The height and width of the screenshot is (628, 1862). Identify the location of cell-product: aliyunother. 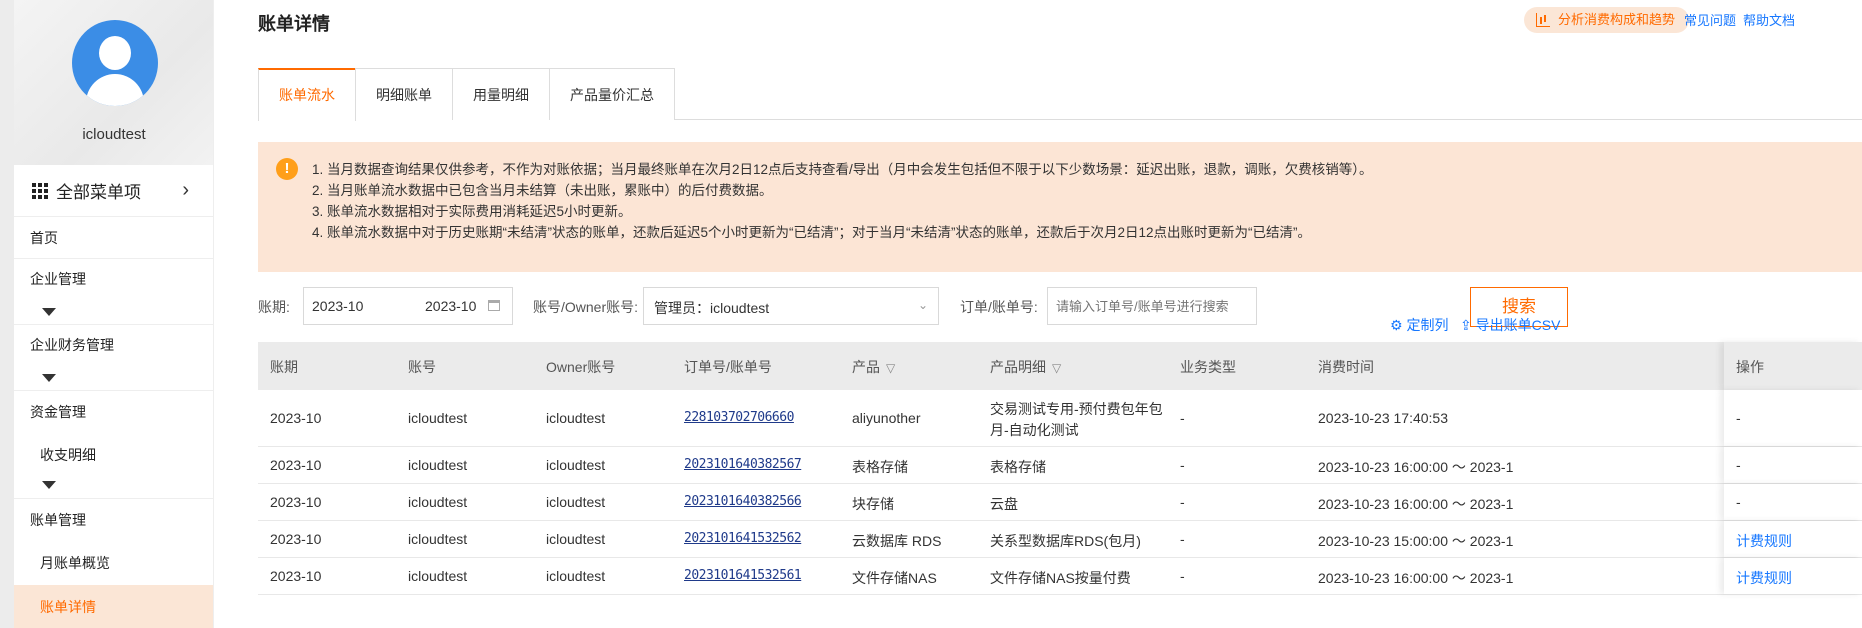
(886, 418).